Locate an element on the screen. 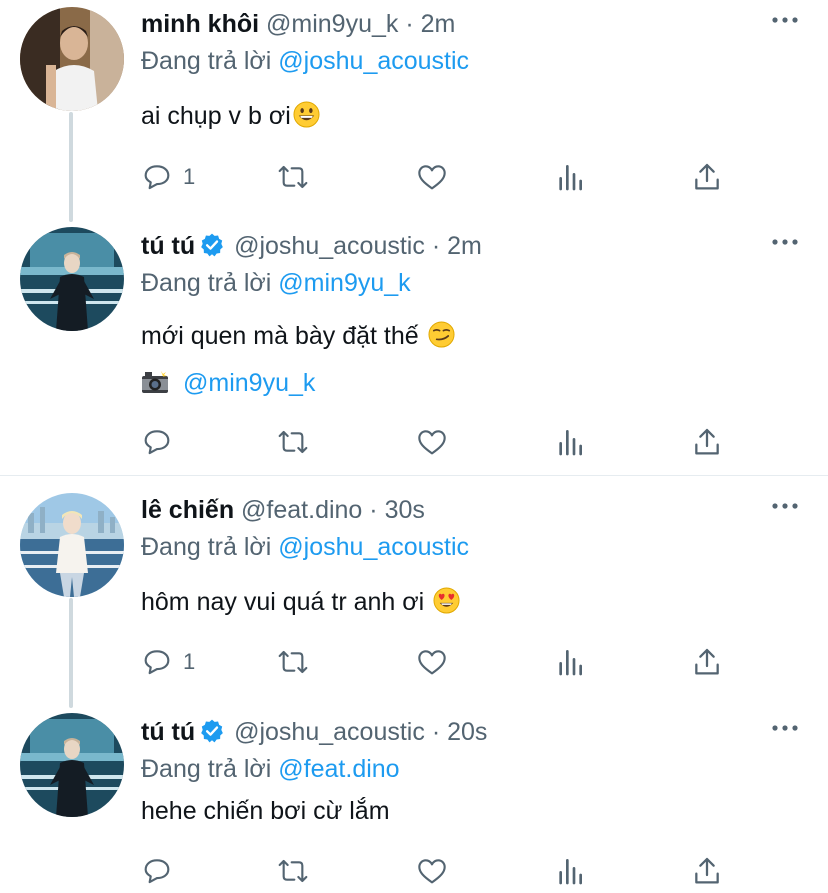  tweet-text-content: mới quen mà bày đặt thế is located at coordinates (280, 336).